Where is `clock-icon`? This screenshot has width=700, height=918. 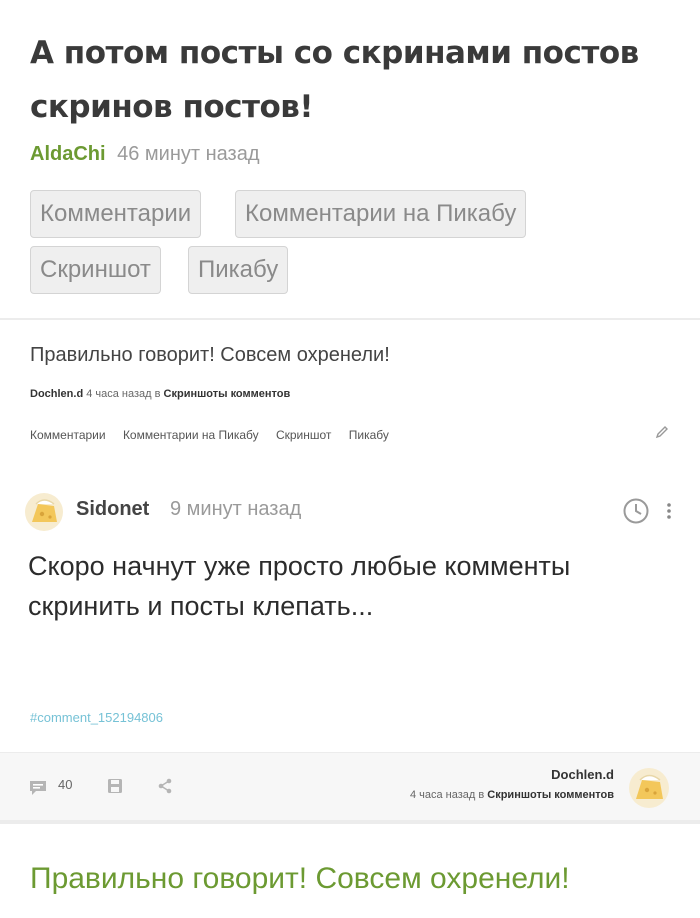
clock-icon is located at coordinates (636, 511).